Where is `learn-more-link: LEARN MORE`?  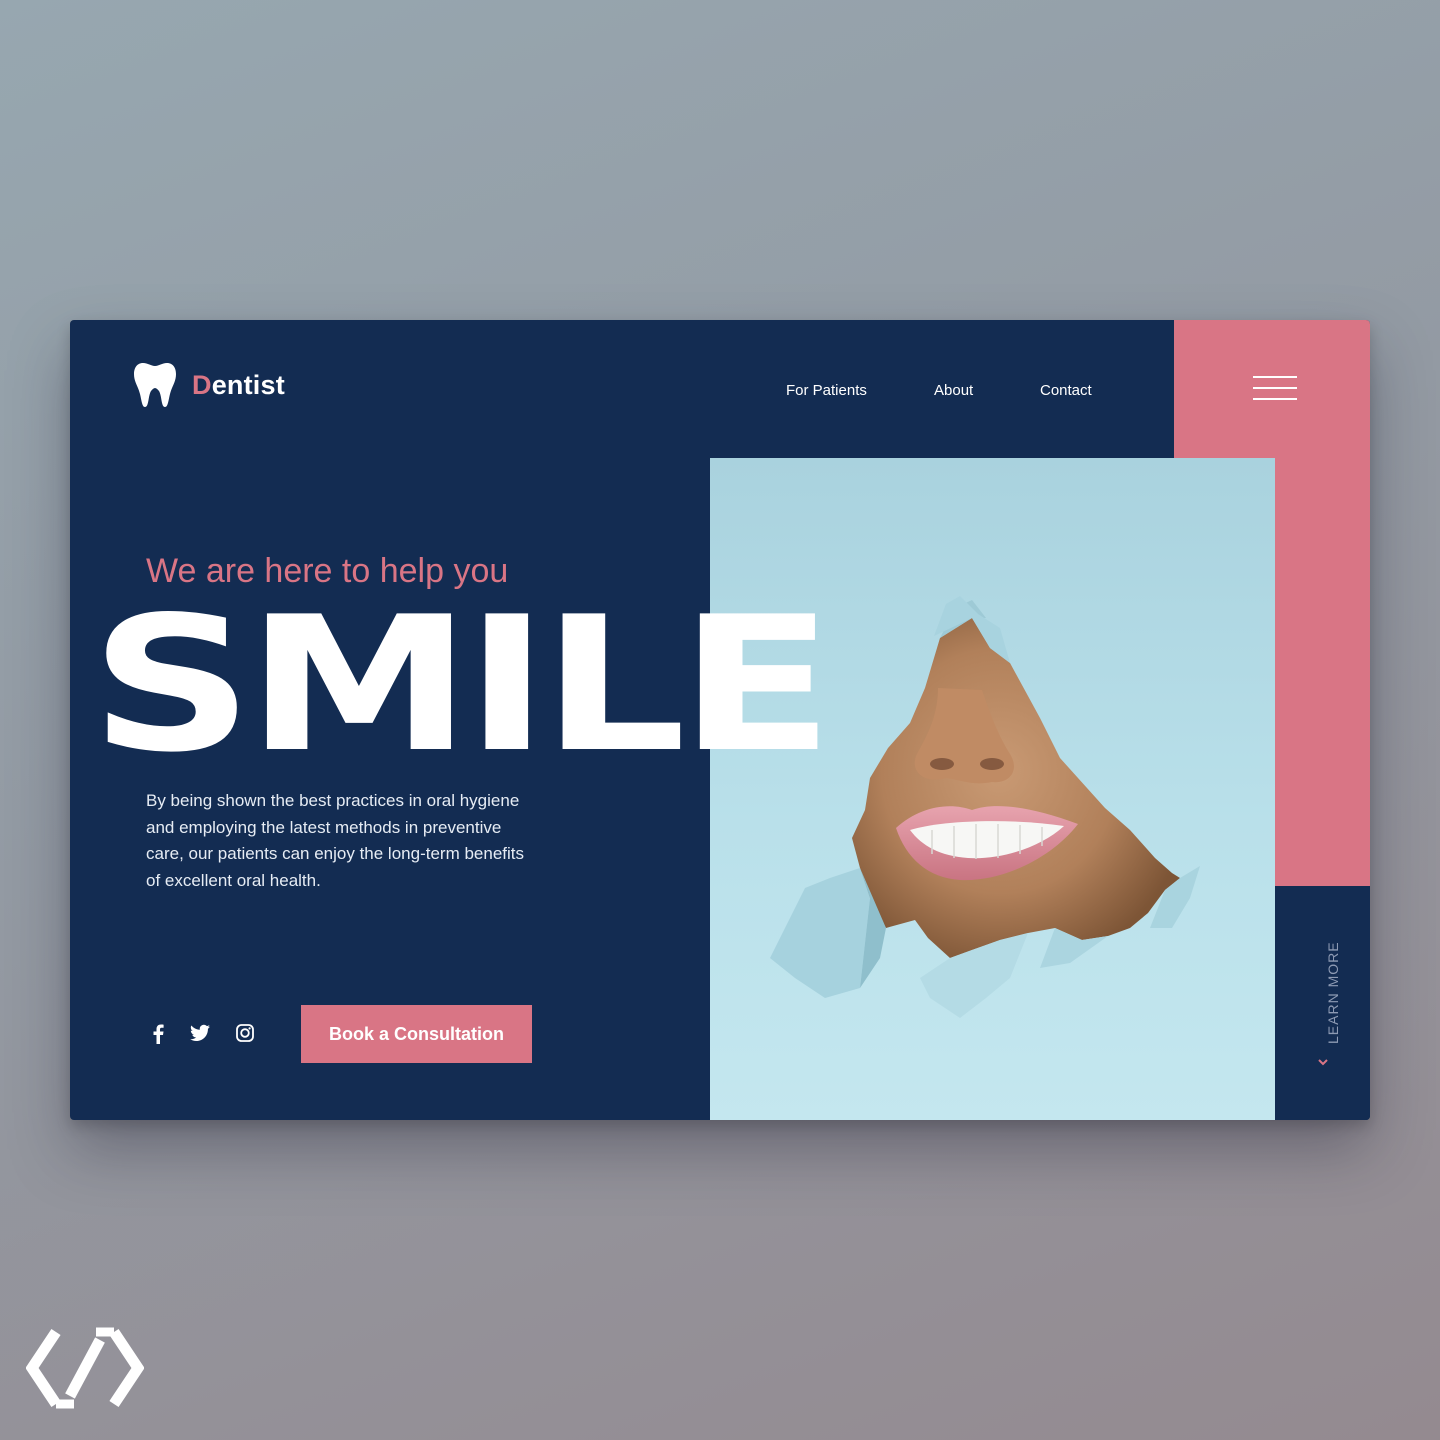 learn-more-link: LEARN MORE is located at coordinates (1327, 1010).